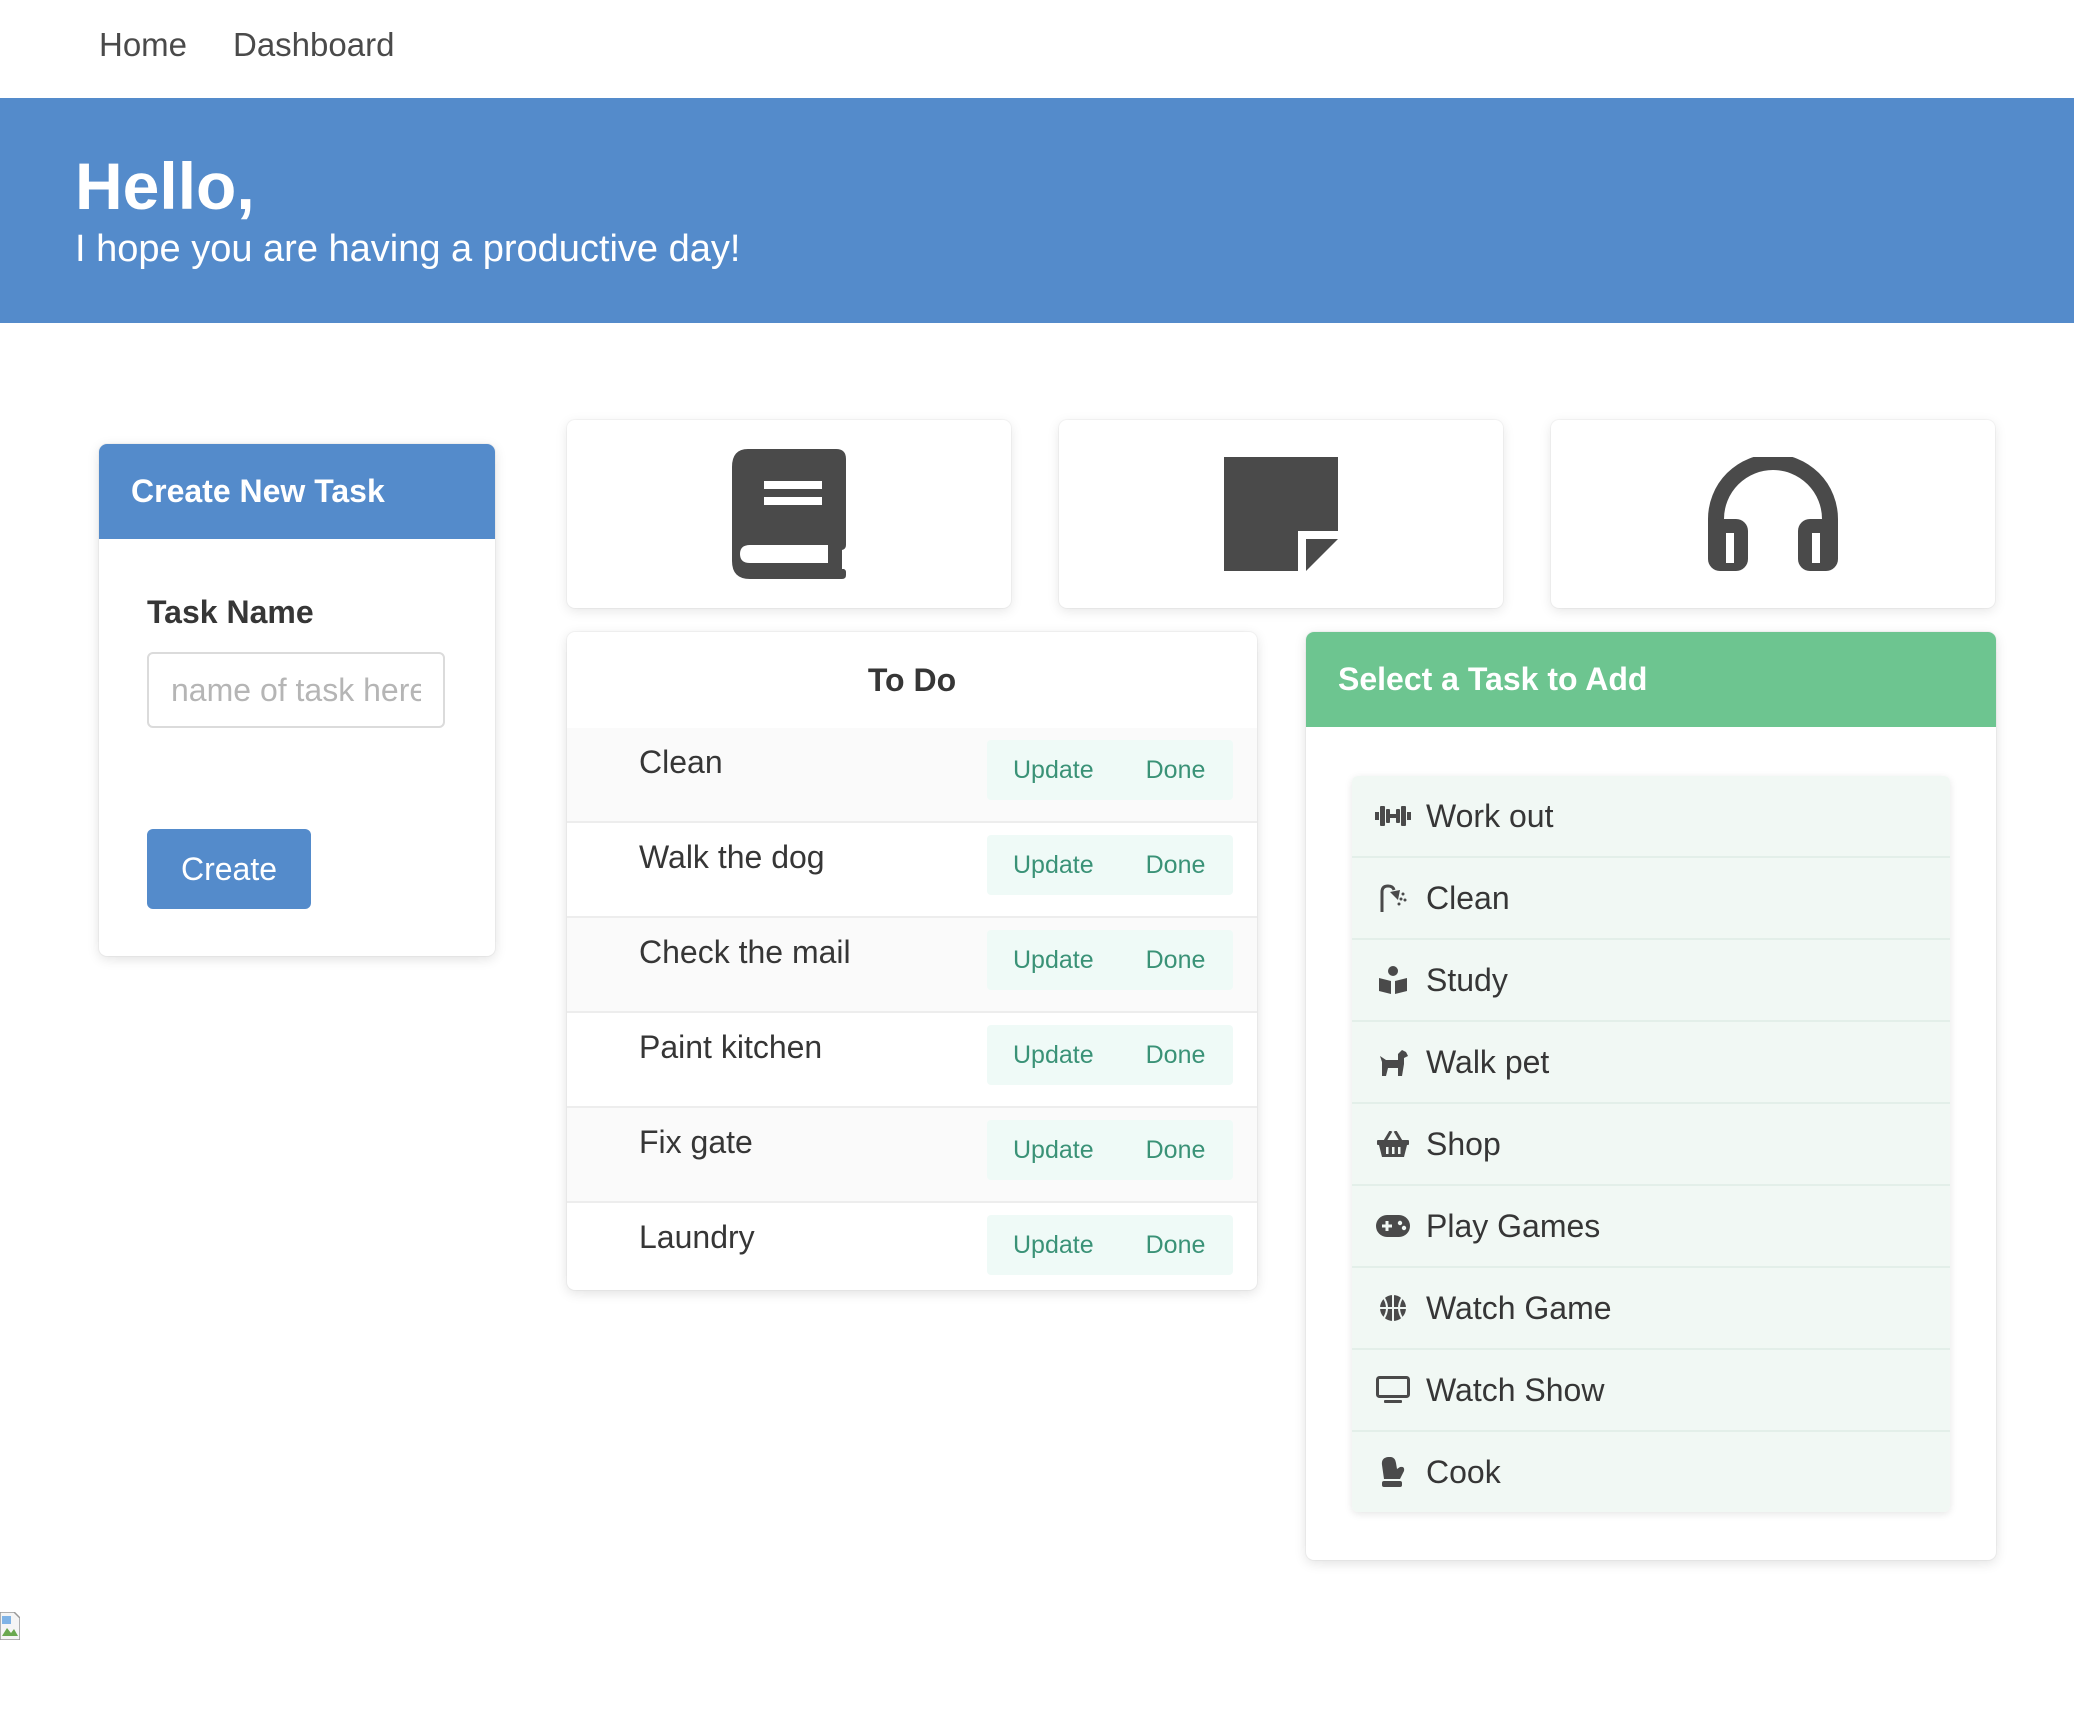 The height and width of the screenshot is (1732, 2074). I want to click on headphones-icon, so click(1773, 514).